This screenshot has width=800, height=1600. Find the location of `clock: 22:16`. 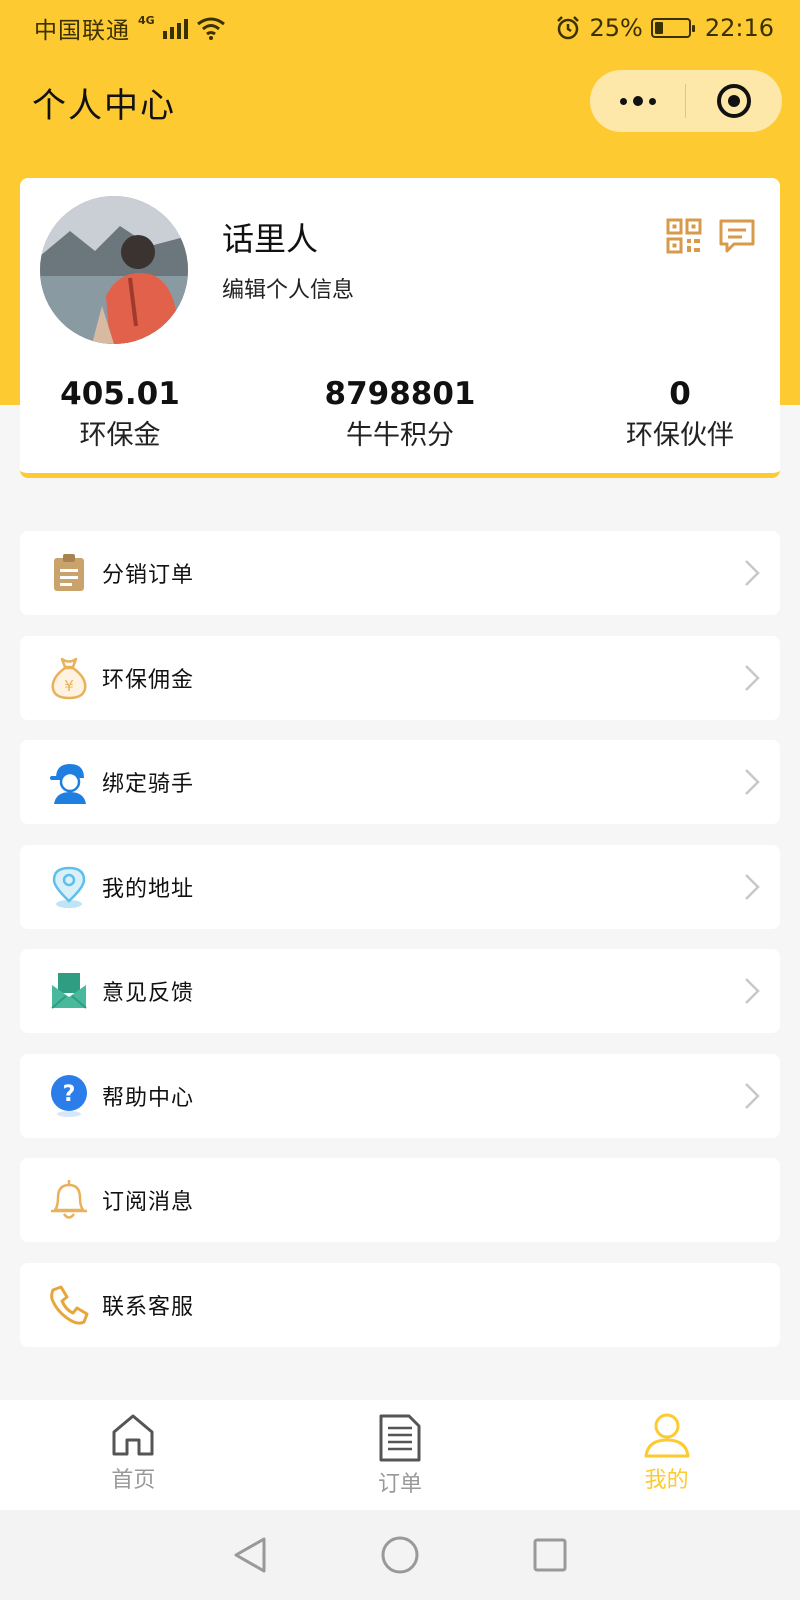

clock: 22:16 is located at coordinates (739, 28).